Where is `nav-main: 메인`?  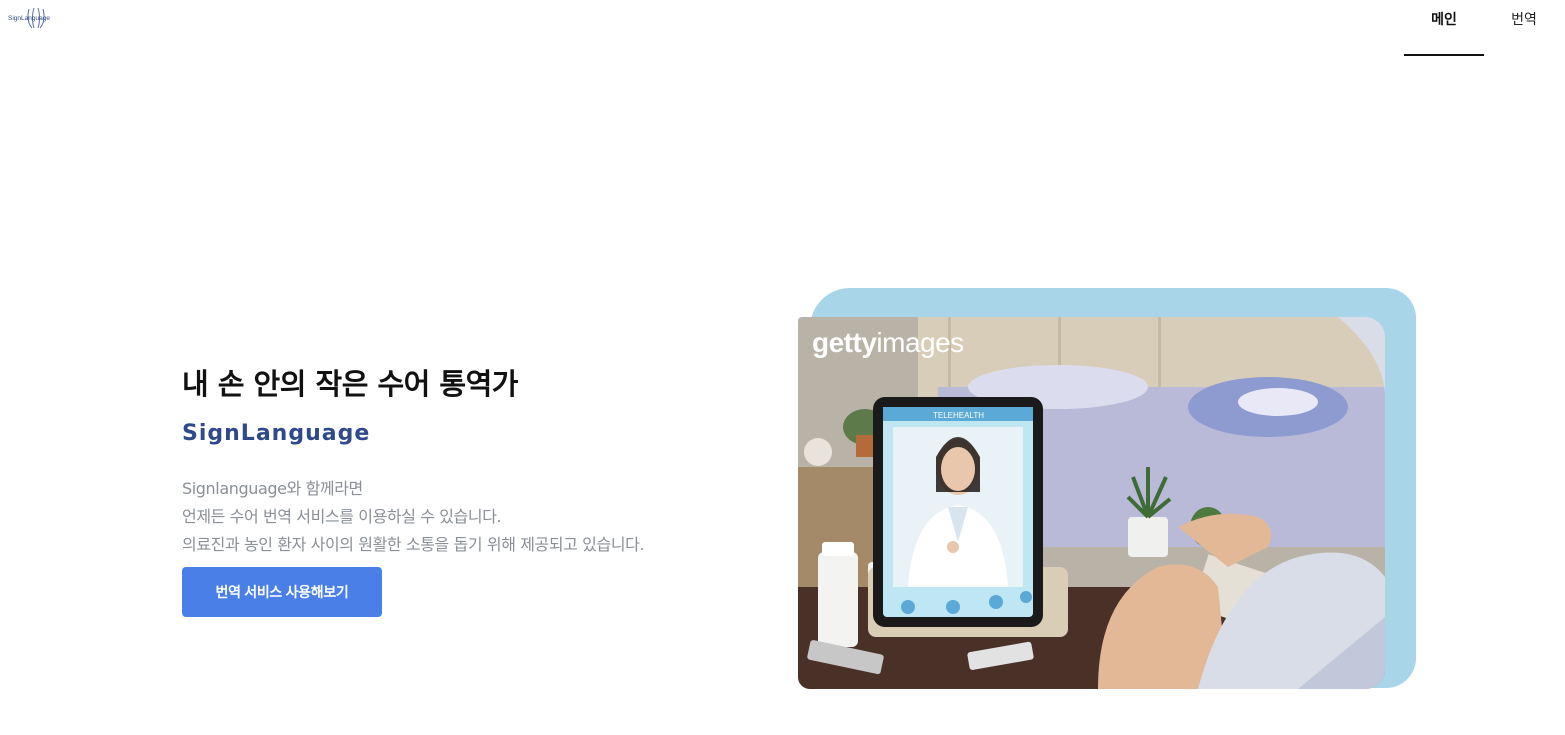 nav-main: 메인 is located at coordinates (1444, 28).